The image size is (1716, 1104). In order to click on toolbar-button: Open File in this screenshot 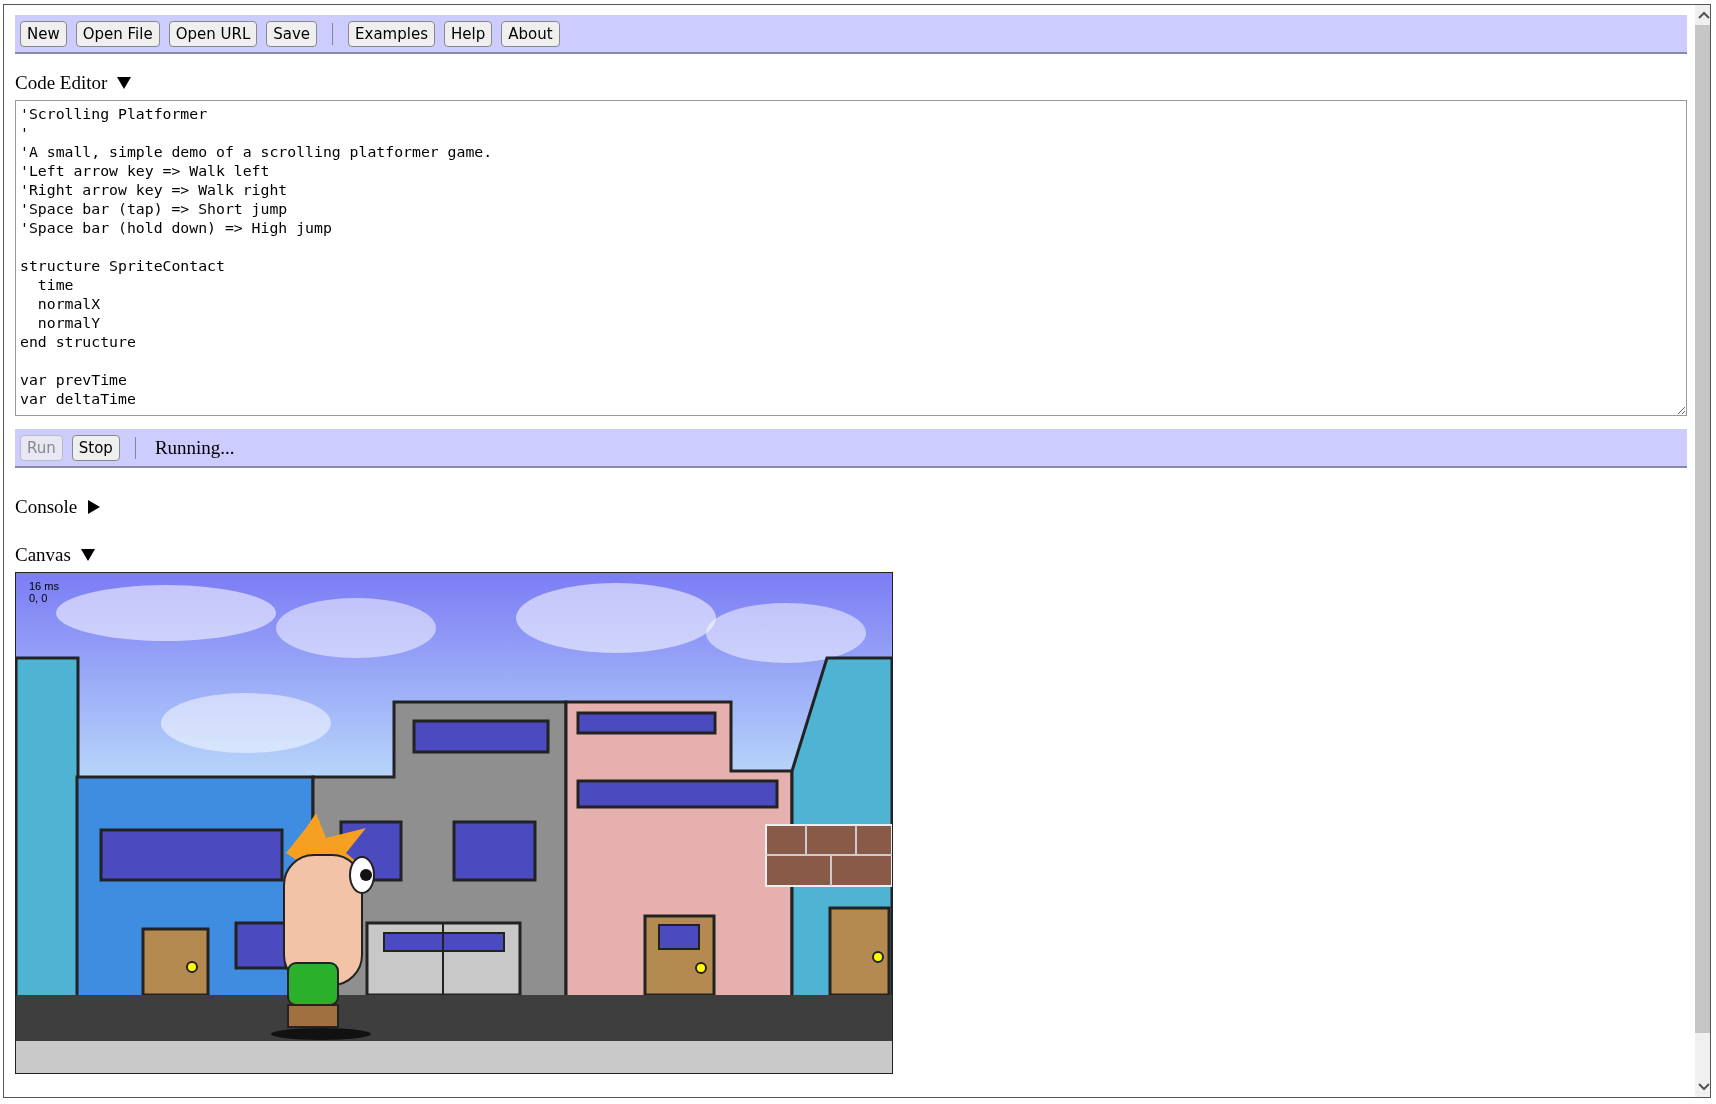, I will do `click(117, 33)`.